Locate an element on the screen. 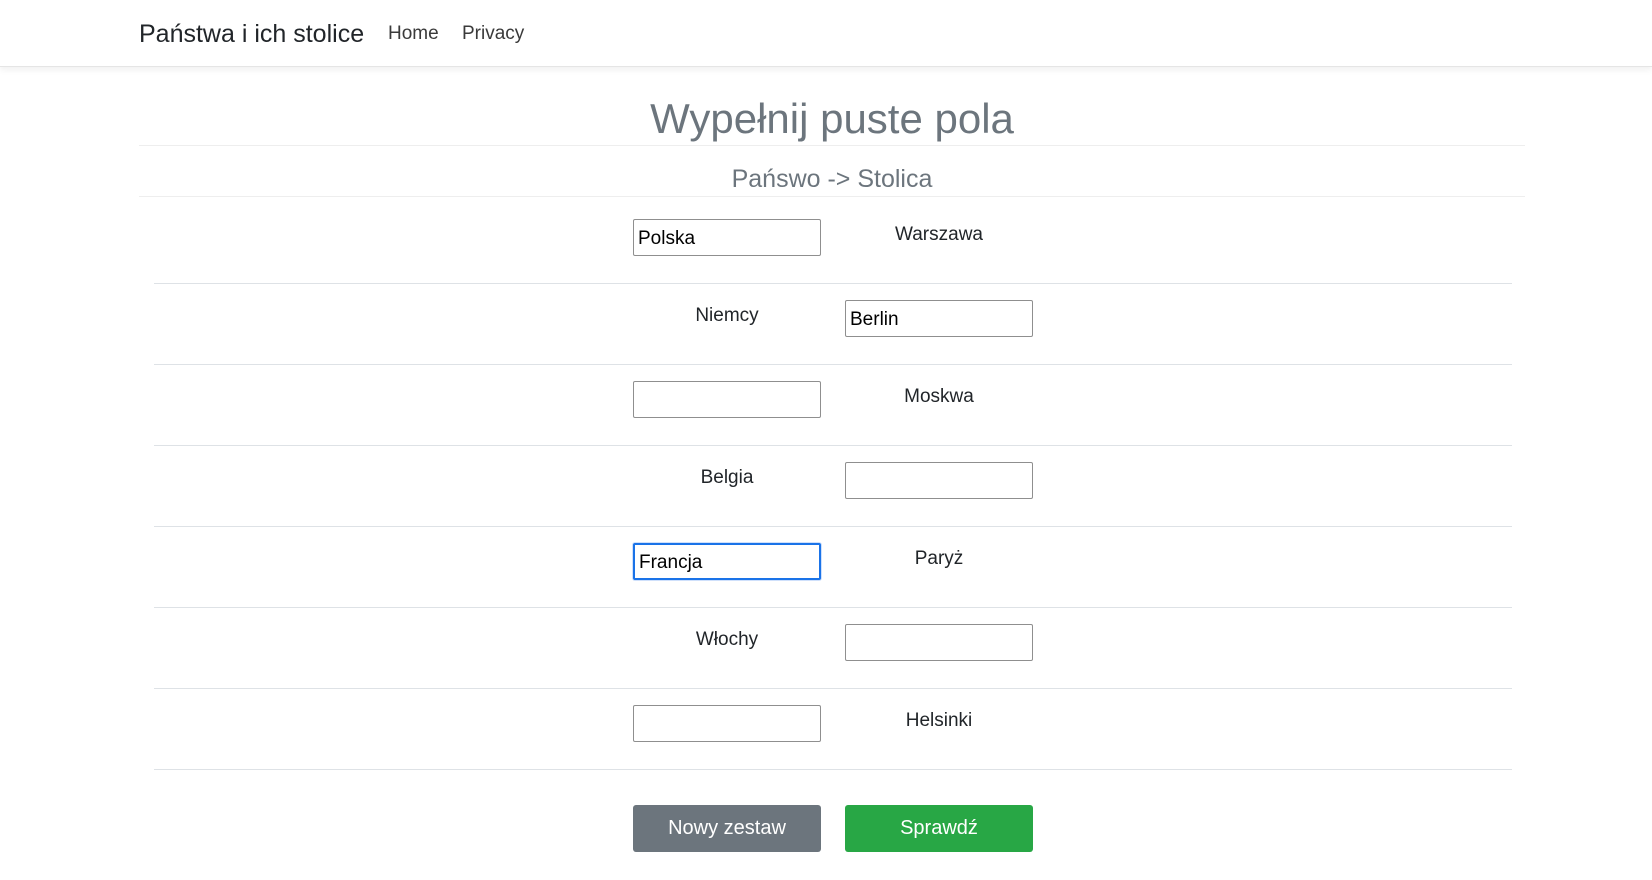  country-label: Niemcy is located at coordinates (727, 315).